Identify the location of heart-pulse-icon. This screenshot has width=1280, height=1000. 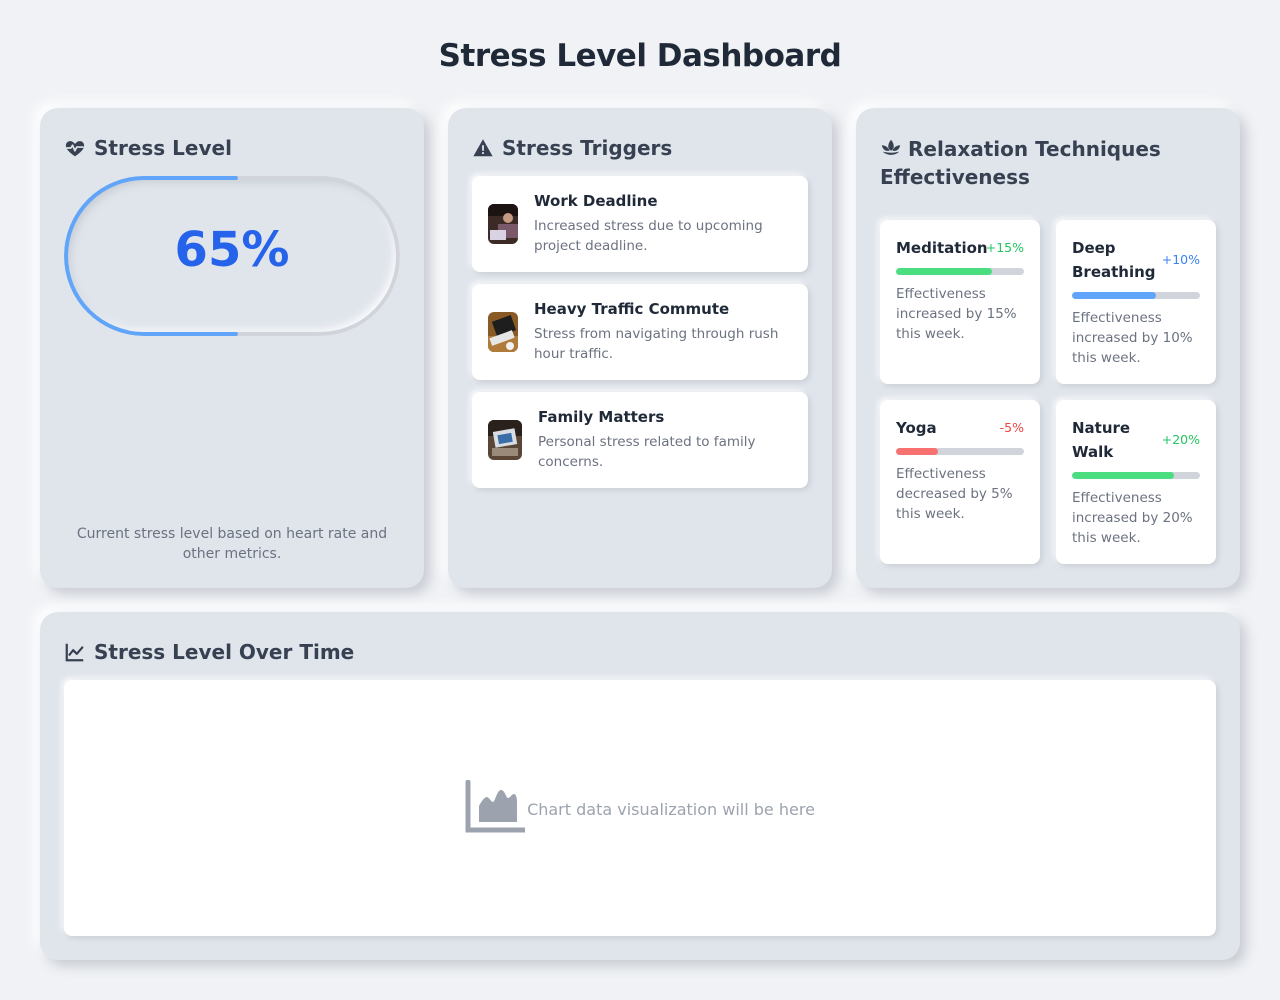
(75, 148).